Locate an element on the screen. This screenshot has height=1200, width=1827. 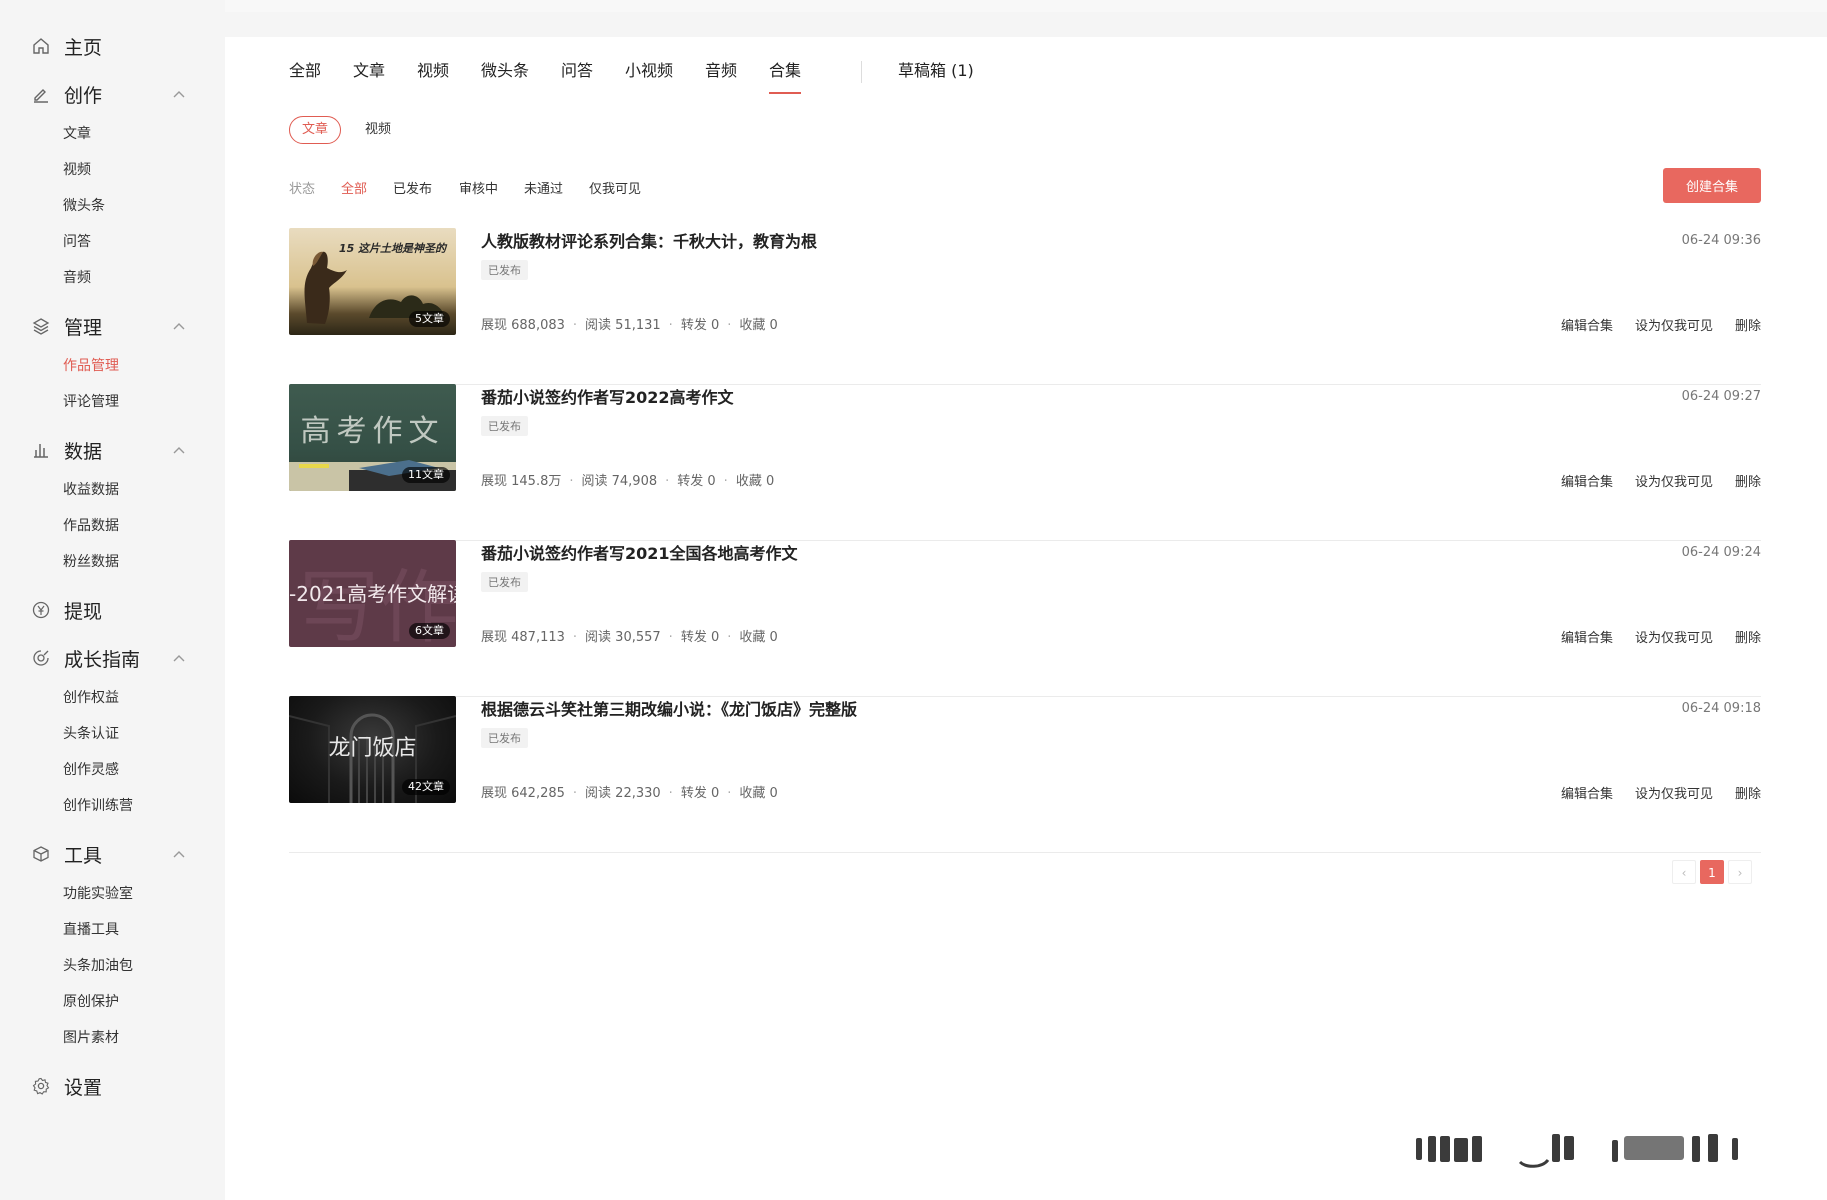
sidebar-item-works-manage: 作品管理 is located at coordinates (91, 365).